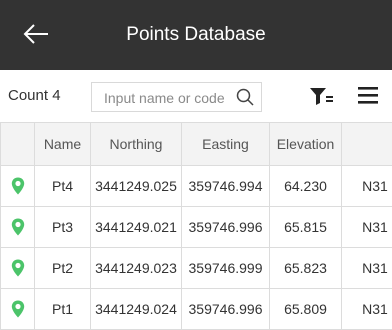 This screenshot has height=330, width=392. Describe the element at coordinates (306, 186) in the screenshot. I see `cell-elevation: 64.230` at that location.